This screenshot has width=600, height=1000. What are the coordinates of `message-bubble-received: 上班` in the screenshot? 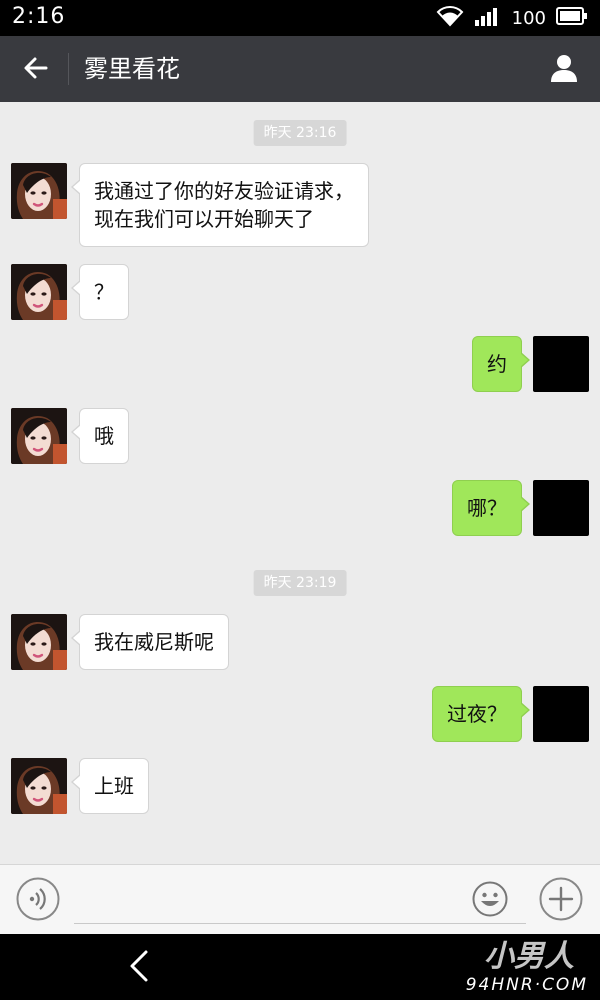 It's located at (110, 786).